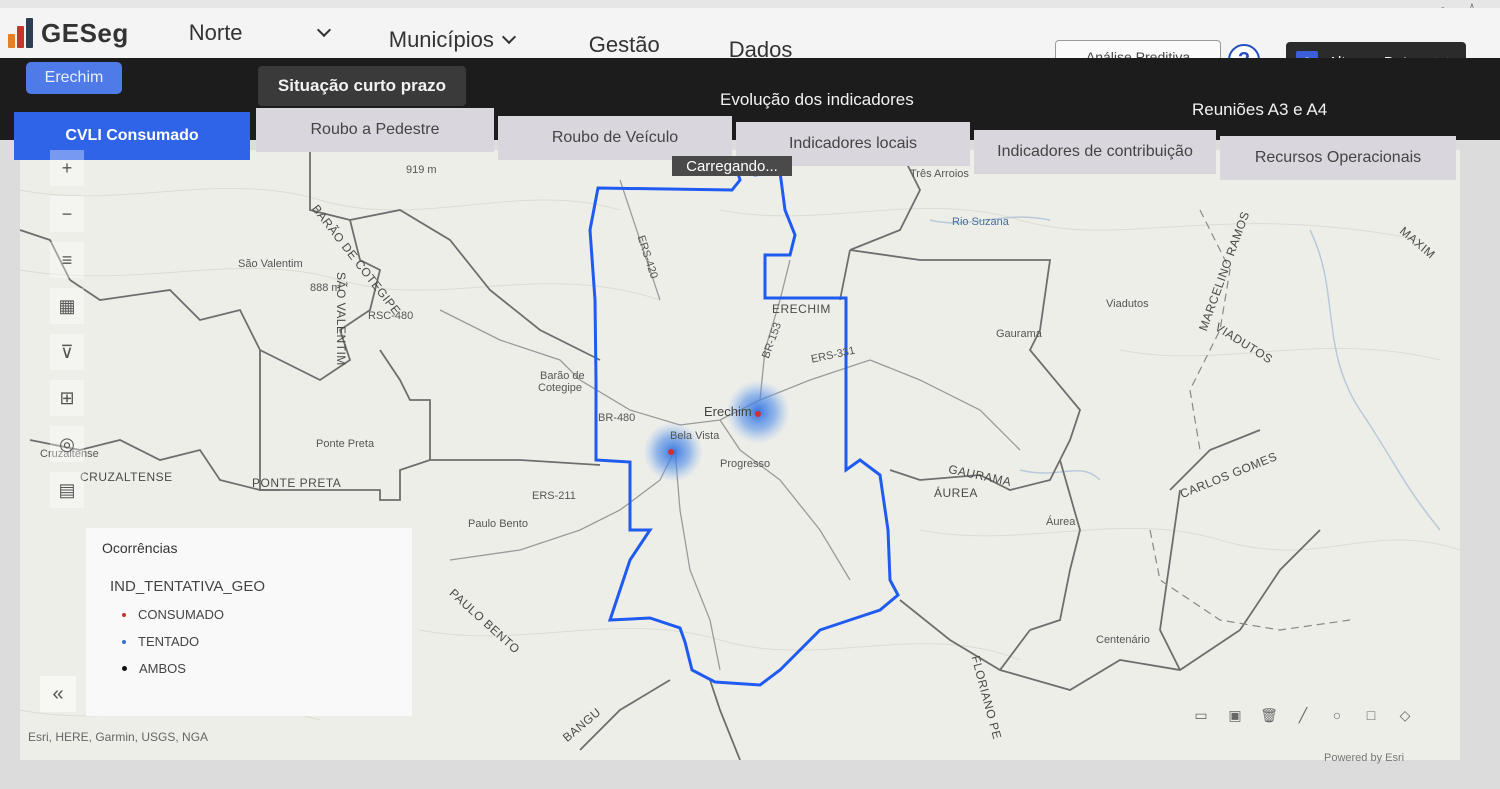  What do you see at coordinates (562, 376) in the screenshot?
I see `map-label: Barão de` at bounding box center [562, 376].